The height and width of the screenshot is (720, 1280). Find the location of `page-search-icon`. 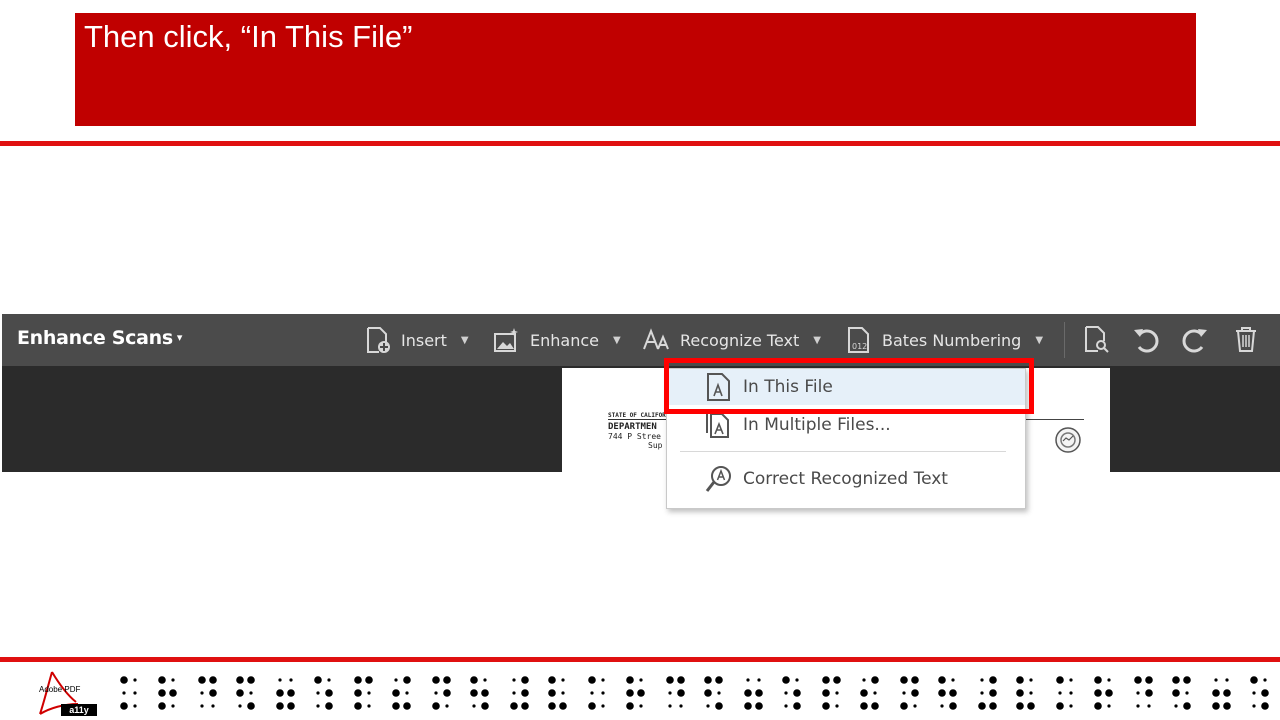

page-search-icon is located at coordinates (1096, 339).